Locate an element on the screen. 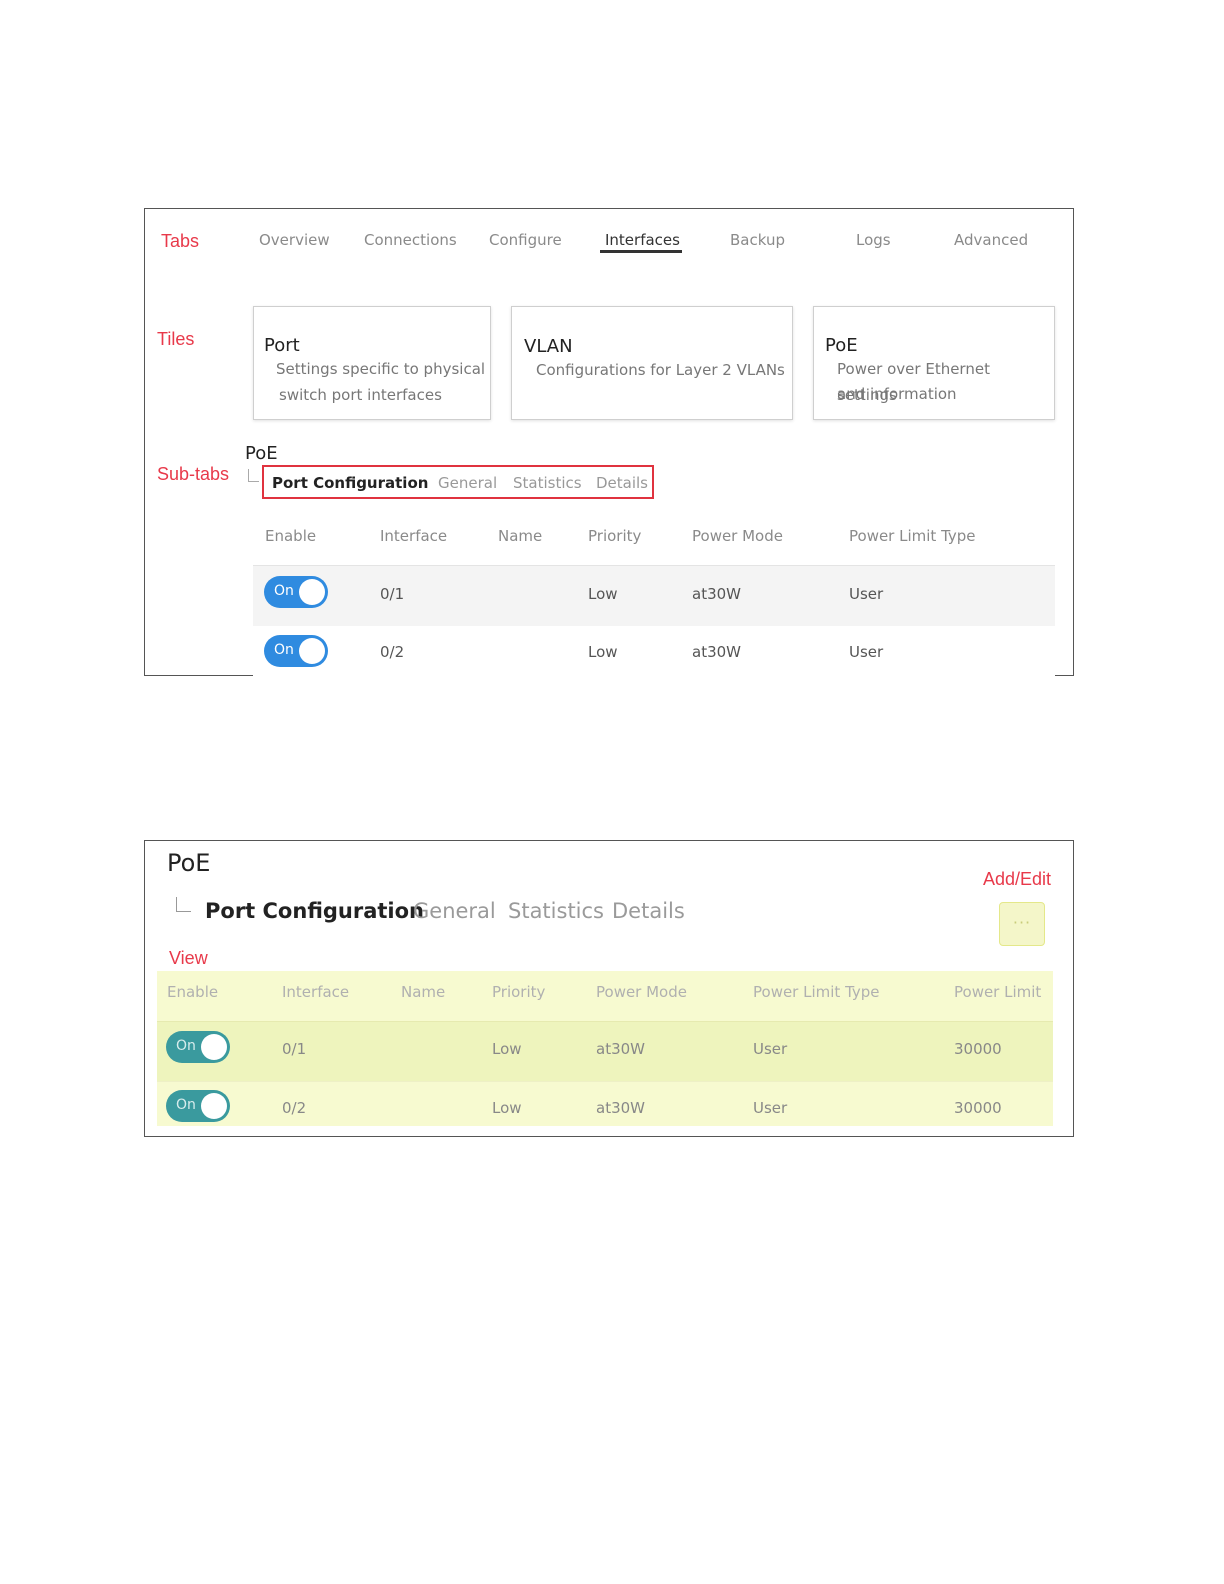 This screenshot has height=1584, width=1224. tab-logs: Logs is located at coordinates (873, 240).